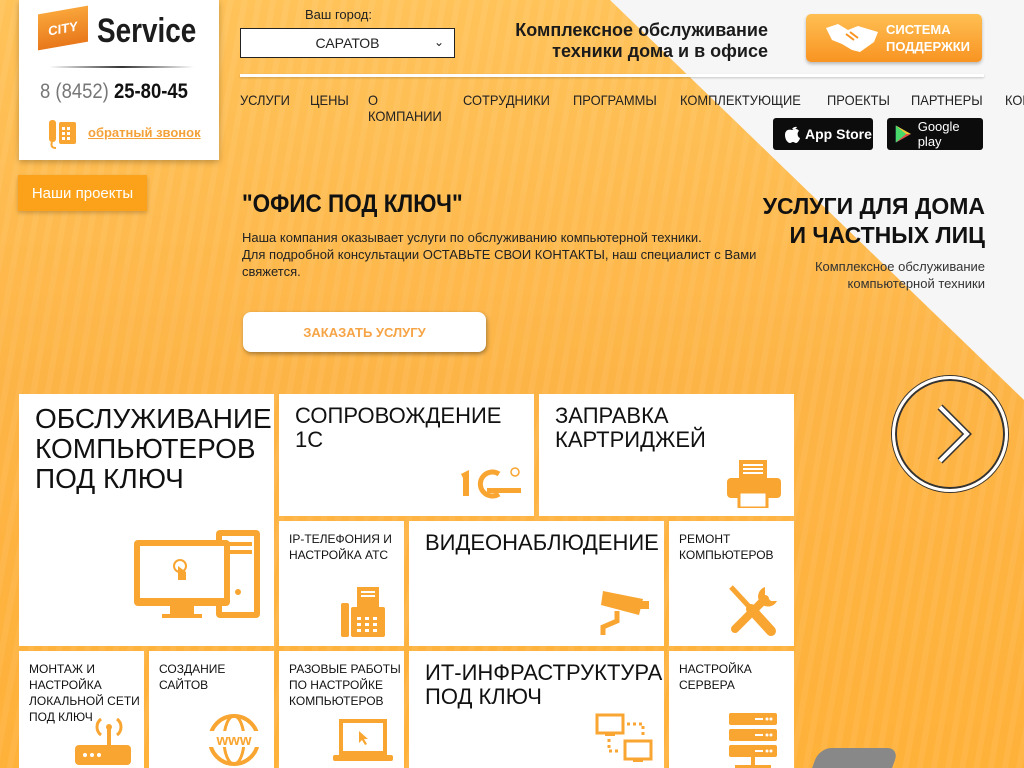 Image resolution: width=1024 pixels, height=768 pixels. Describe the element at coordinates (506, 108) in the screenshot. I see `nav-staff: СОТРУДНИКИ` at that location.